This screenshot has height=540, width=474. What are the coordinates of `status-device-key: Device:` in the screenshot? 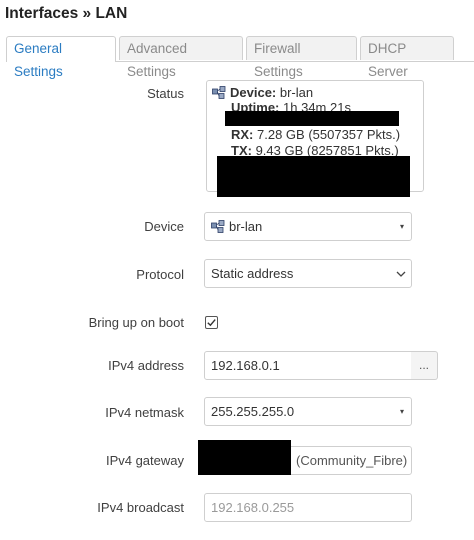 It's located at (253, 92).